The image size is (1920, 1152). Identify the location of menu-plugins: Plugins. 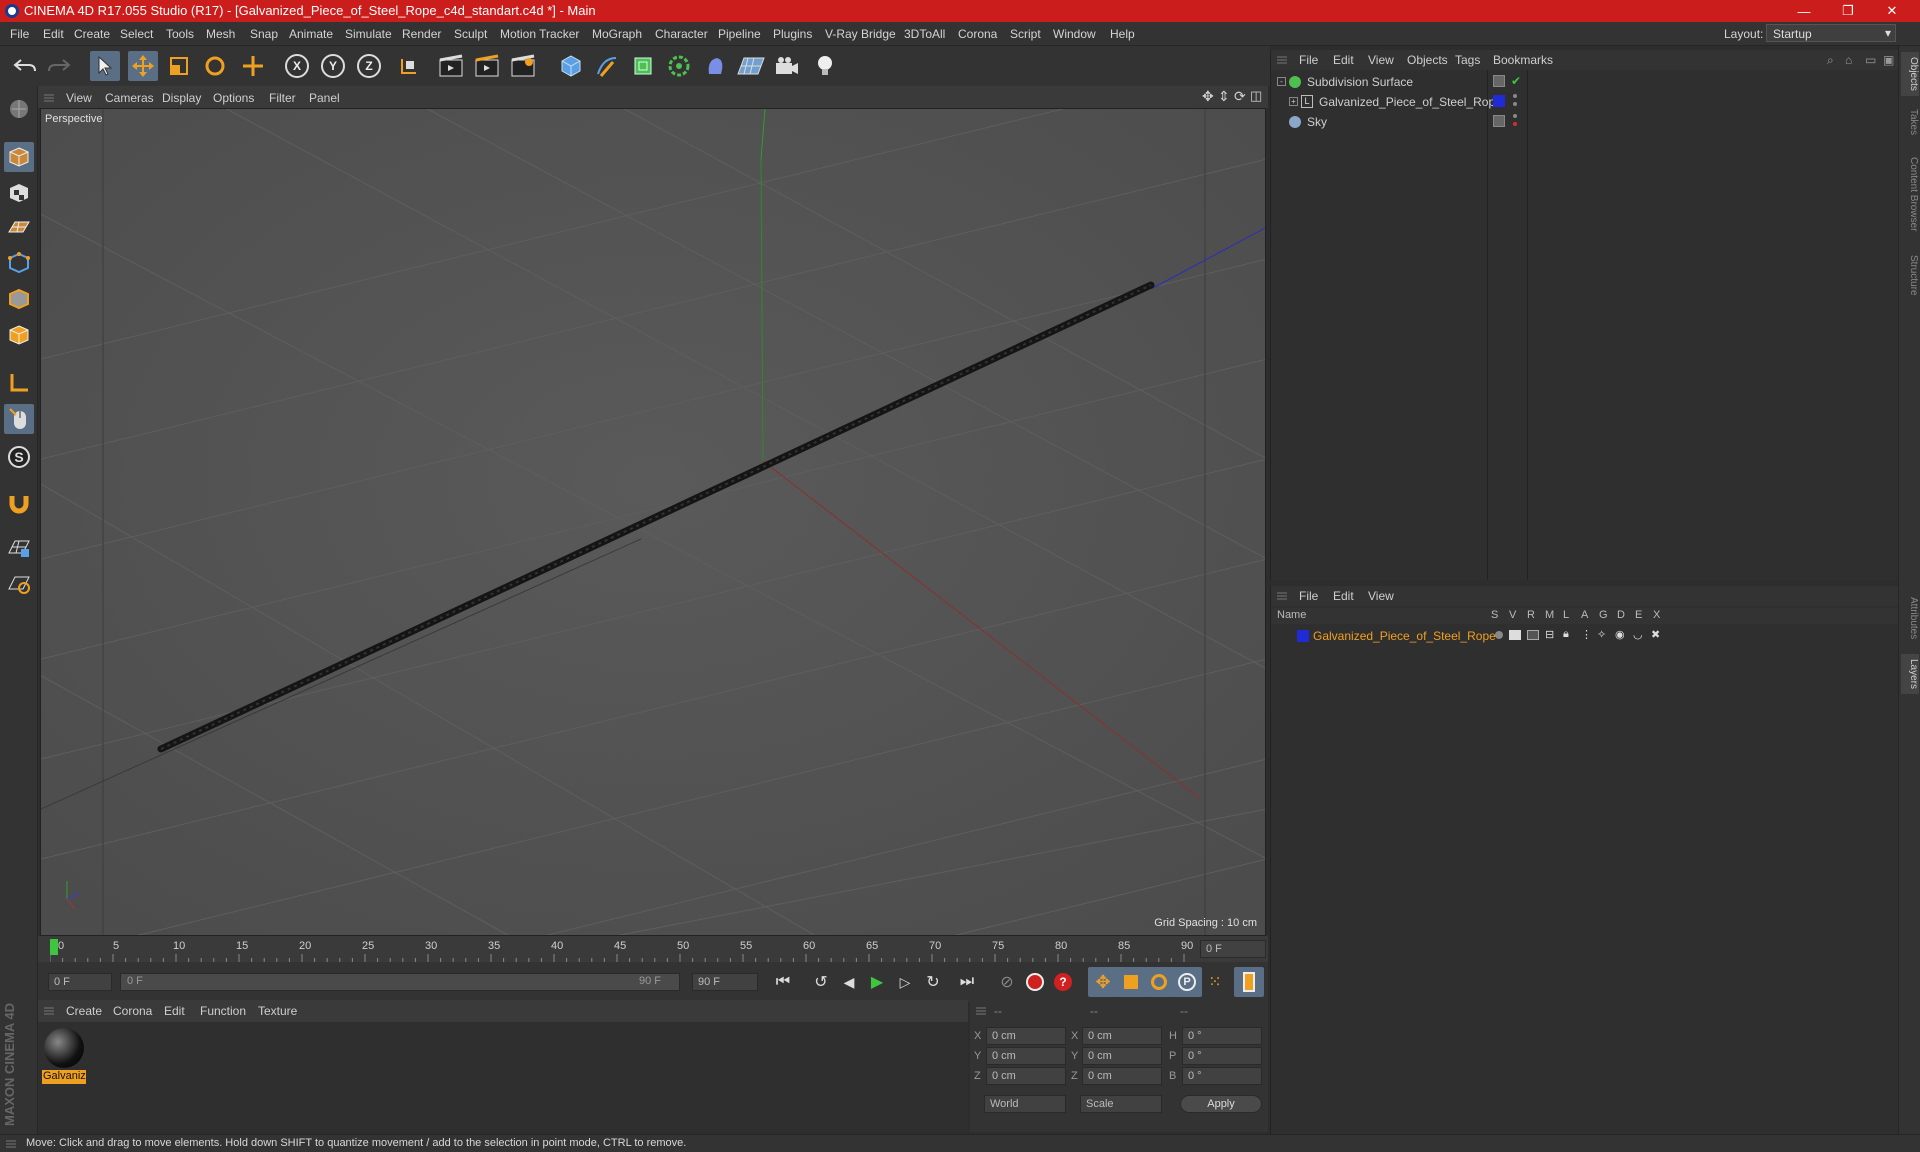
(792, 34).